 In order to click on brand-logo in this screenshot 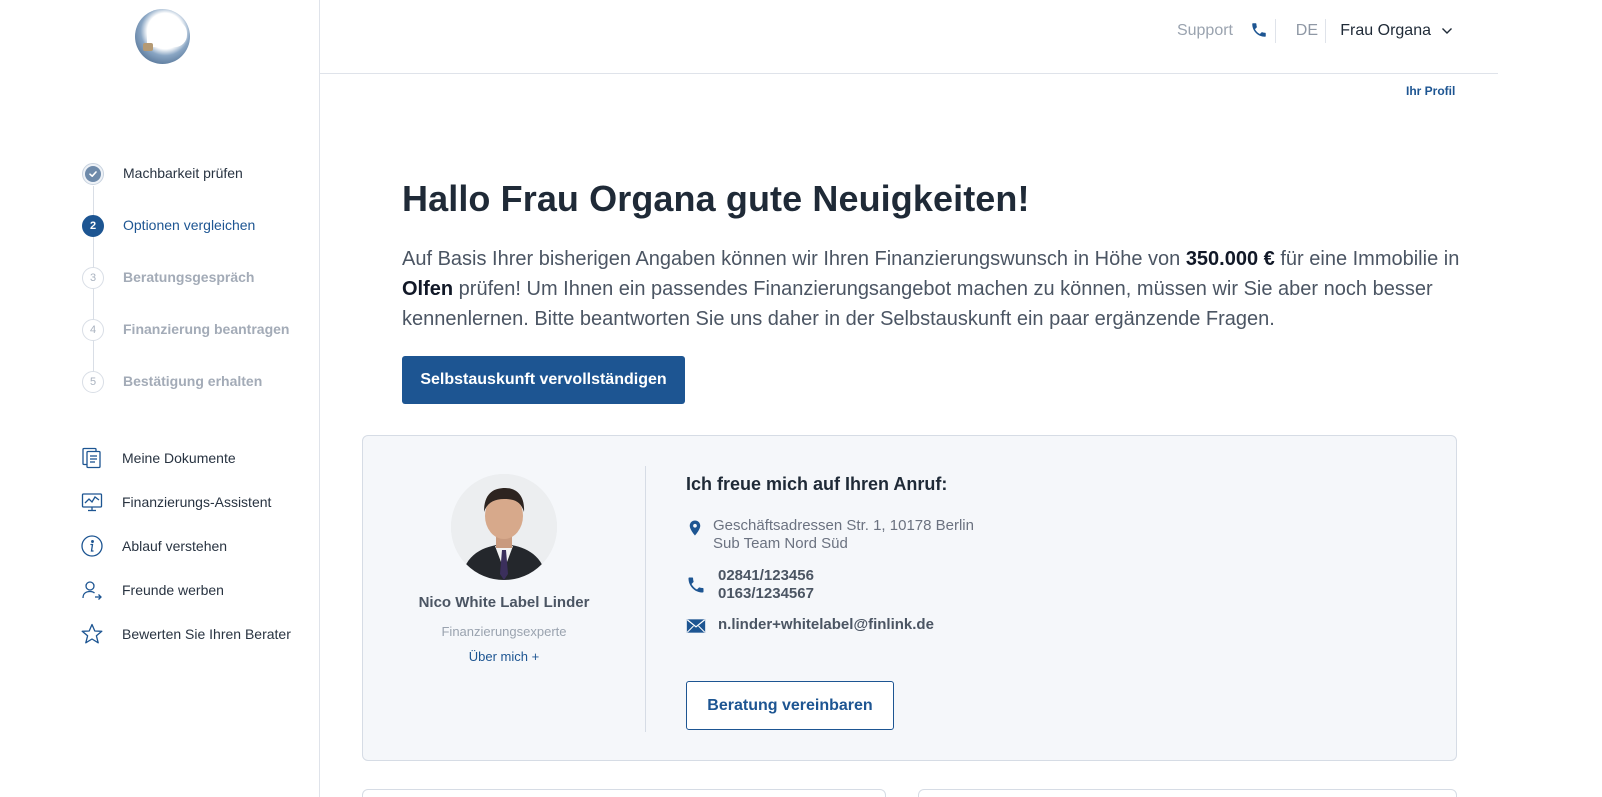, I will do `click(162, 36)`.